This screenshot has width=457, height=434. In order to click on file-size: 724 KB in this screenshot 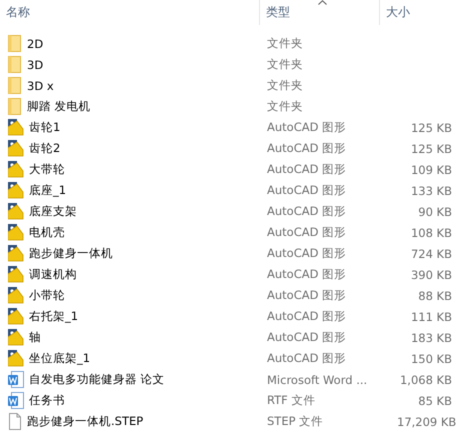, I will do `click(431, 253)`.